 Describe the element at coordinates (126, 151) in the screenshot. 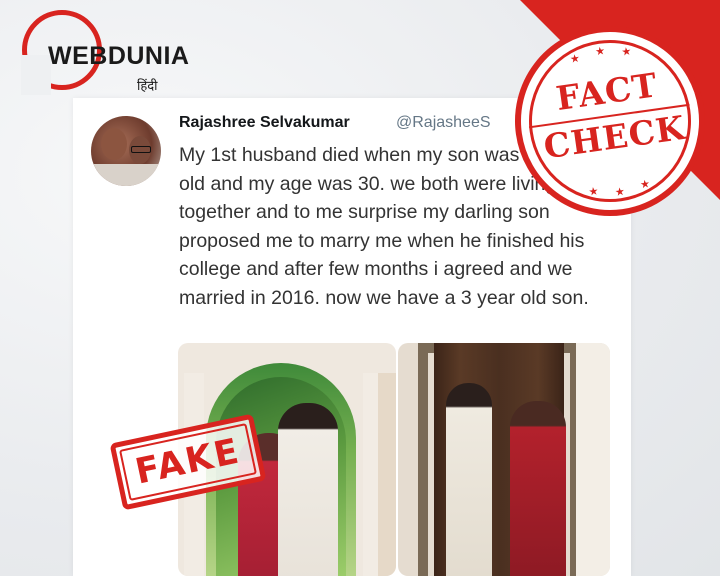

I see `profile-avatar` at that location.